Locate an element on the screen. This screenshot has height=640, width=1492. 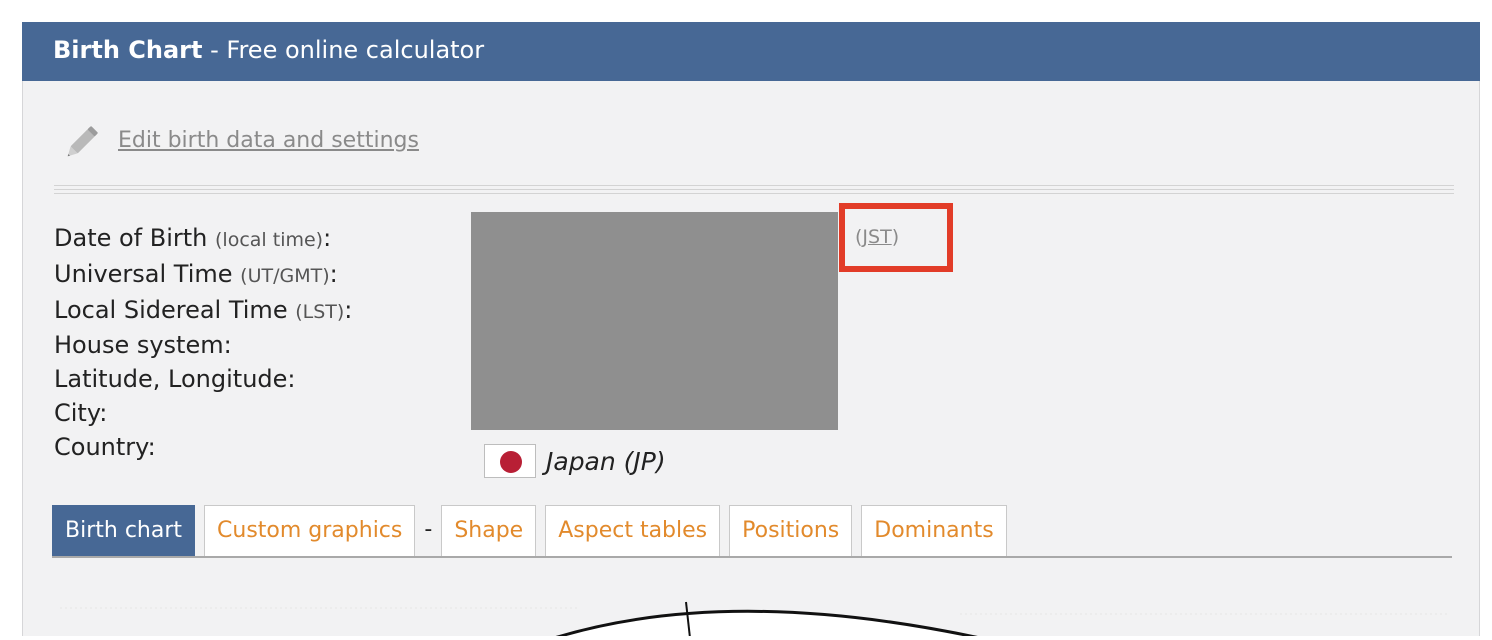
lat-long-label: Latitude, Longitude: is located at coordinates (175, 379).